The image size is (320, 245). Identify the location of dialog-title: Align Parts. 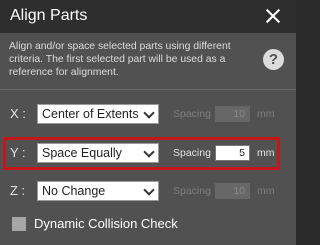
(49, 15).